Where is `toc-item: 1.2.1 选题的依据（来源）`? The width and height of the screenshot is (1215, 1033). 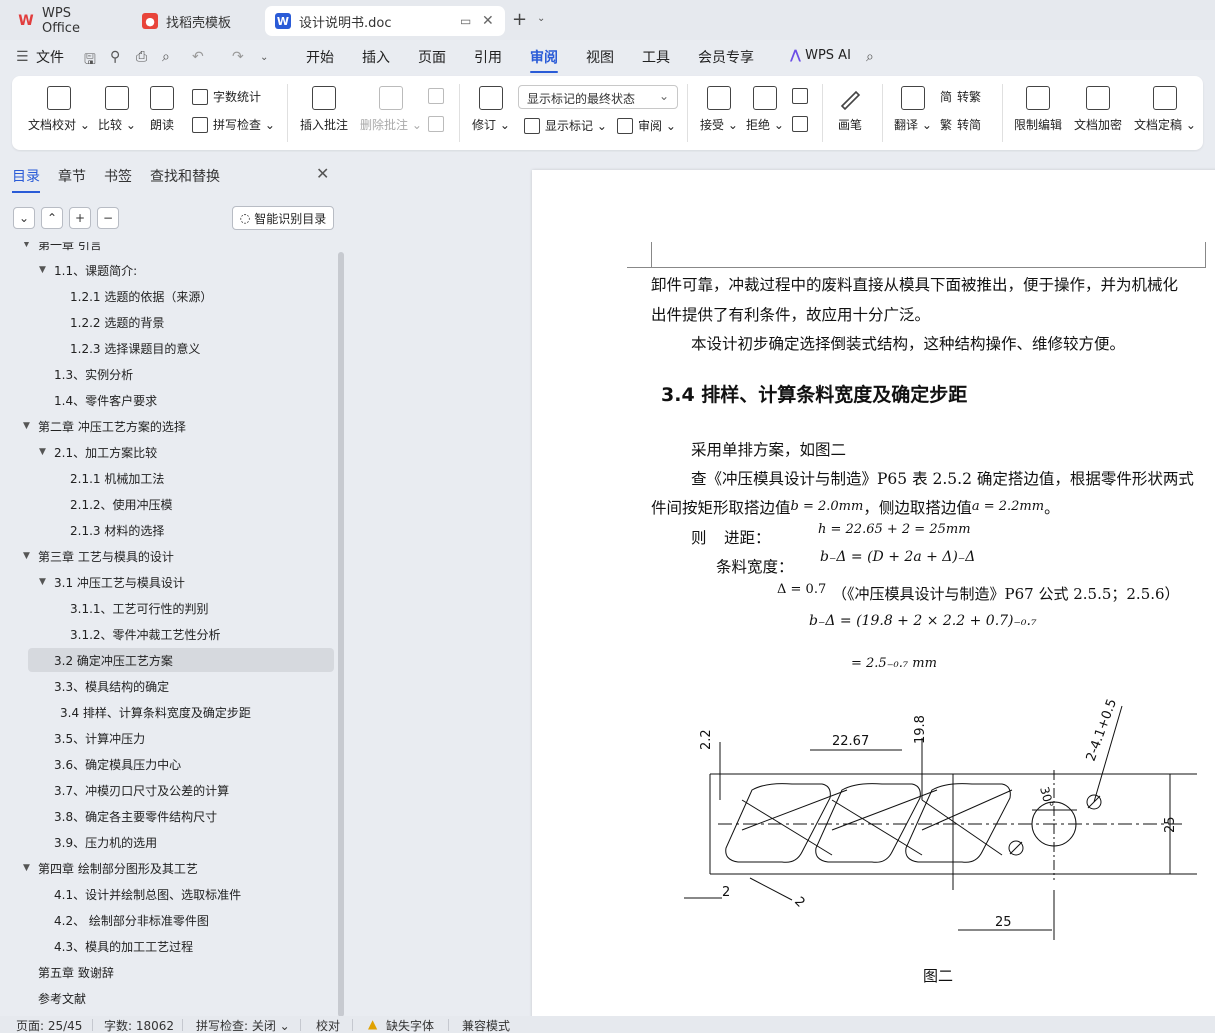
toc-item: 1.2.1 选题的依据（来源） is located at coordinates (165, 296).